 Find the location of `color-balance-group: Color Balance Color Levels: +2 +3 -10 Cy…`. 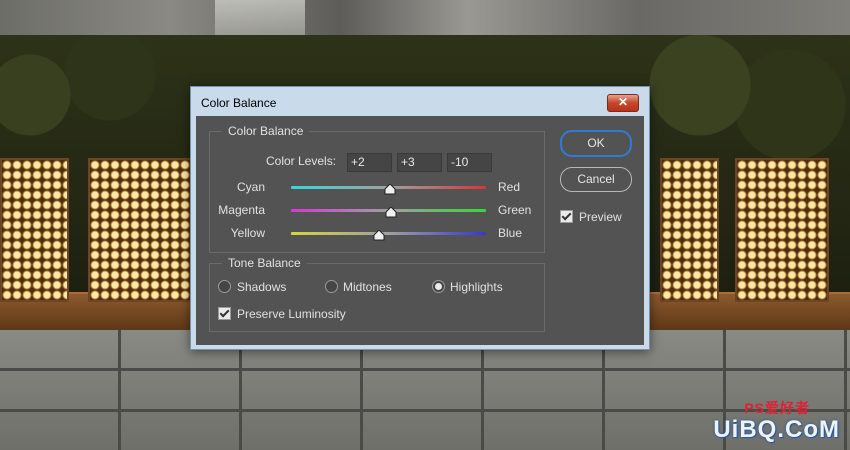

color-balance-group: Color Balance Color Levels: +2 +3 -10 Cy… is located at coordinates (377, 188).